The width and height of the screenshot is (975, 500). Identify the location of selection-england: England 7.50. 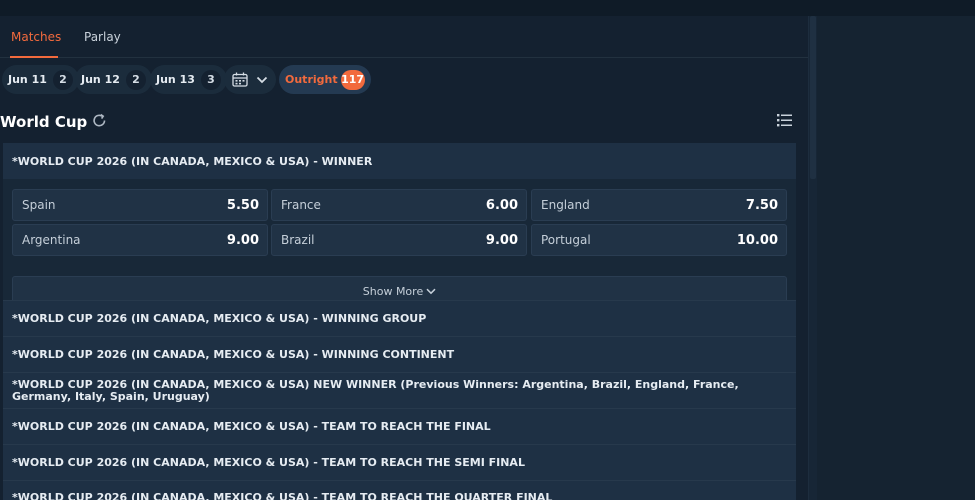
(659, 205).